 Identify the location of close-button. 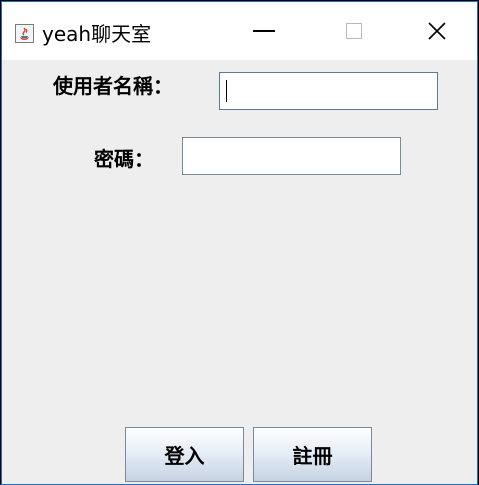
(435, 31).